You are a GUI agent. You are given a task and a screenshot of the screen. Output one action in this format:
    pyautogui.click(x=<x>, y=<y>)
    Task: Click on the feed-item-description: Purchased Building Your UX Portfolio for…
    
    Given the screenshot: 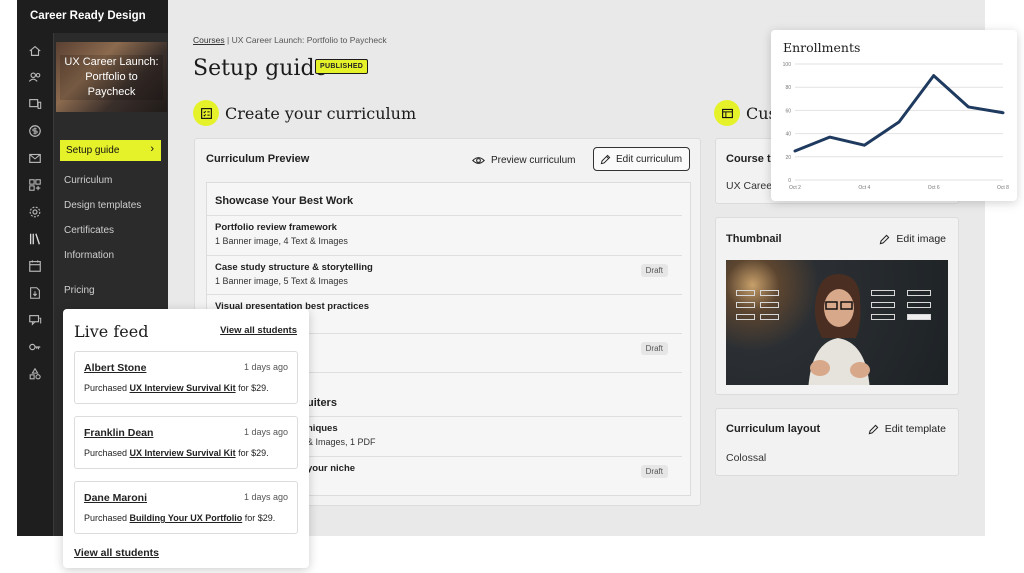 What is the action you would take?
    pyautogui.click(x=179, y=518)
    